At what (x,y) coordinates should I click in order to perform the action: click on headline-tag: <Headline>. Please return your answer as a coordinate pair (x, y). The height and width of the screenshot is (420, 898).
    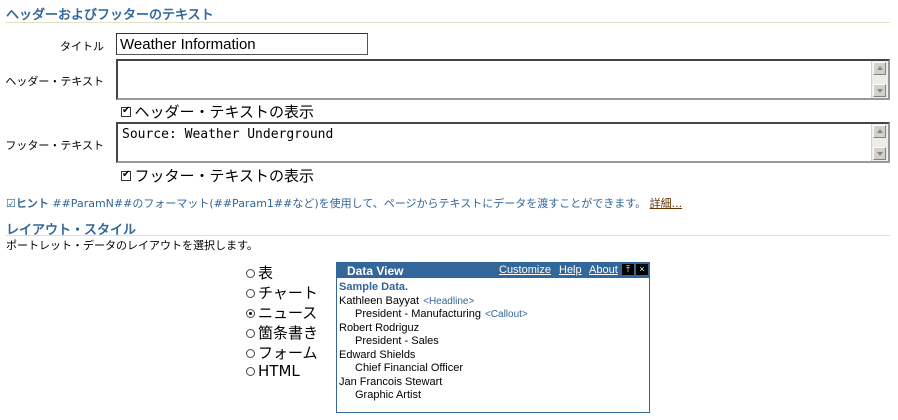
    Looking at the image, I should click on (449, 301).